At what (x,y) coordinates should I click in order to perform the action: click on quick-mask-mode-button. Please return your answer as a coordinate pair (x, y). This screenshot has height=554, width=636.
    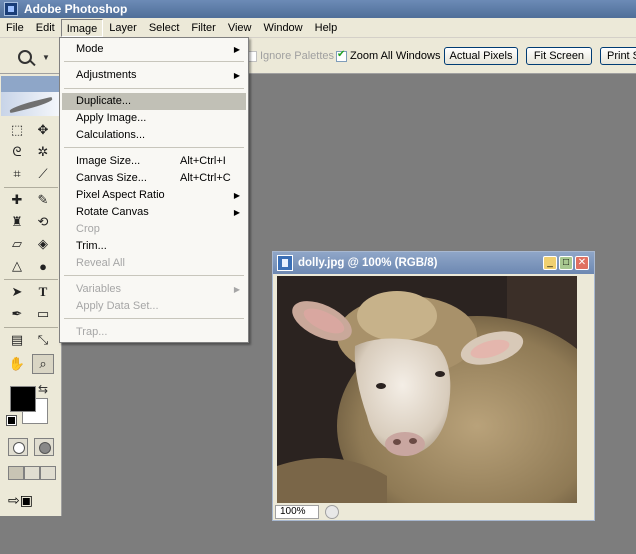
    Looking at the image, I should click on (44, 447).